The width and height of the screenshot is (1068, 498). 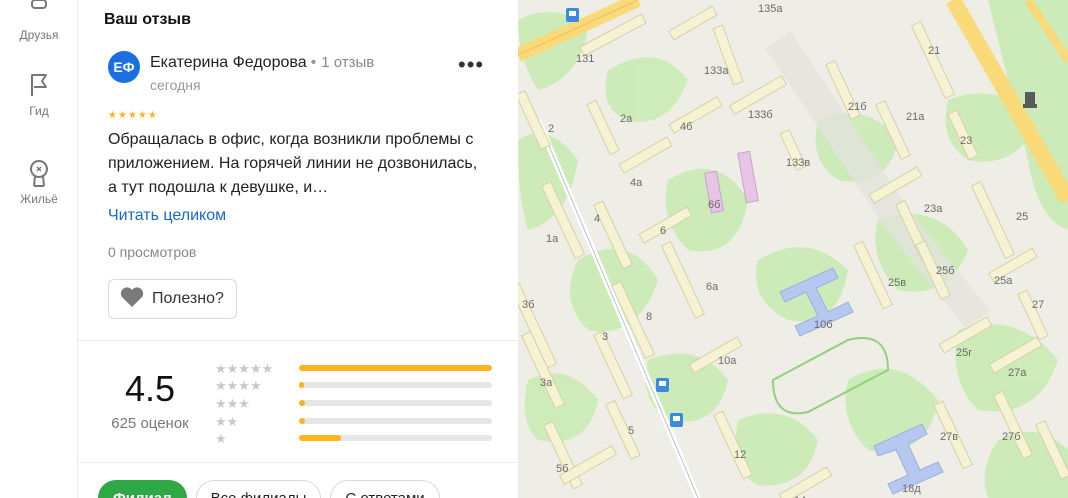 I want to click on friends-icon, so click(x=39, y=12).